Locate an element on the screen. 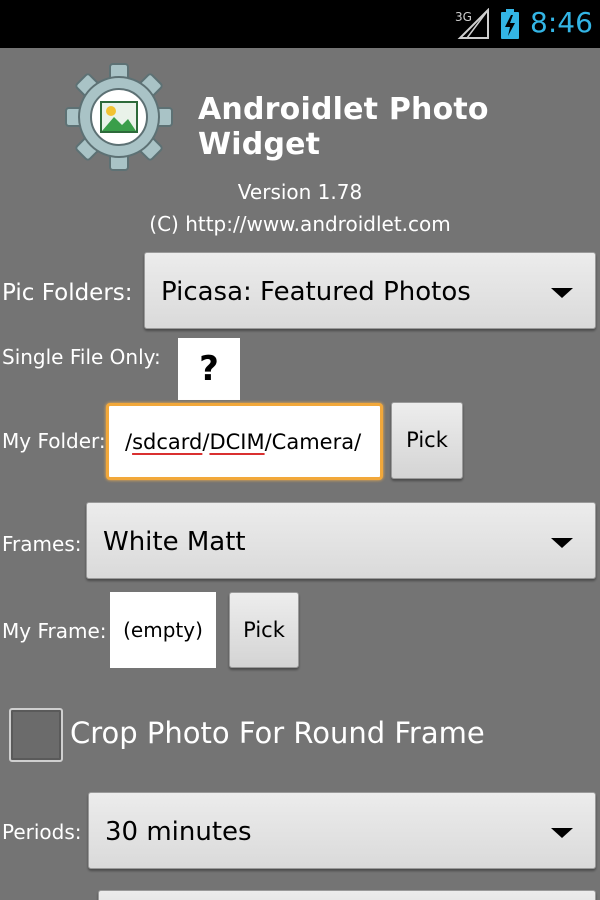 The image size is (600, 900). clock: 8:46 is located at coordinates (561, 22).